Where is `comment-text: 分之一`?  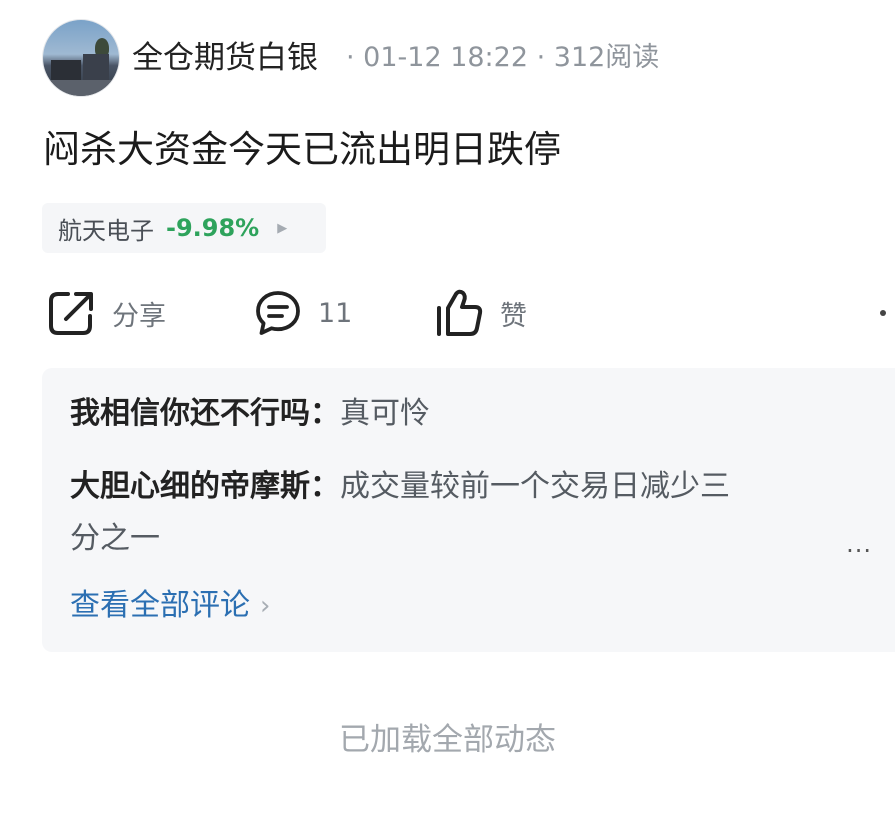
comment-text: 分之一 is located at coordinates (115, 538).